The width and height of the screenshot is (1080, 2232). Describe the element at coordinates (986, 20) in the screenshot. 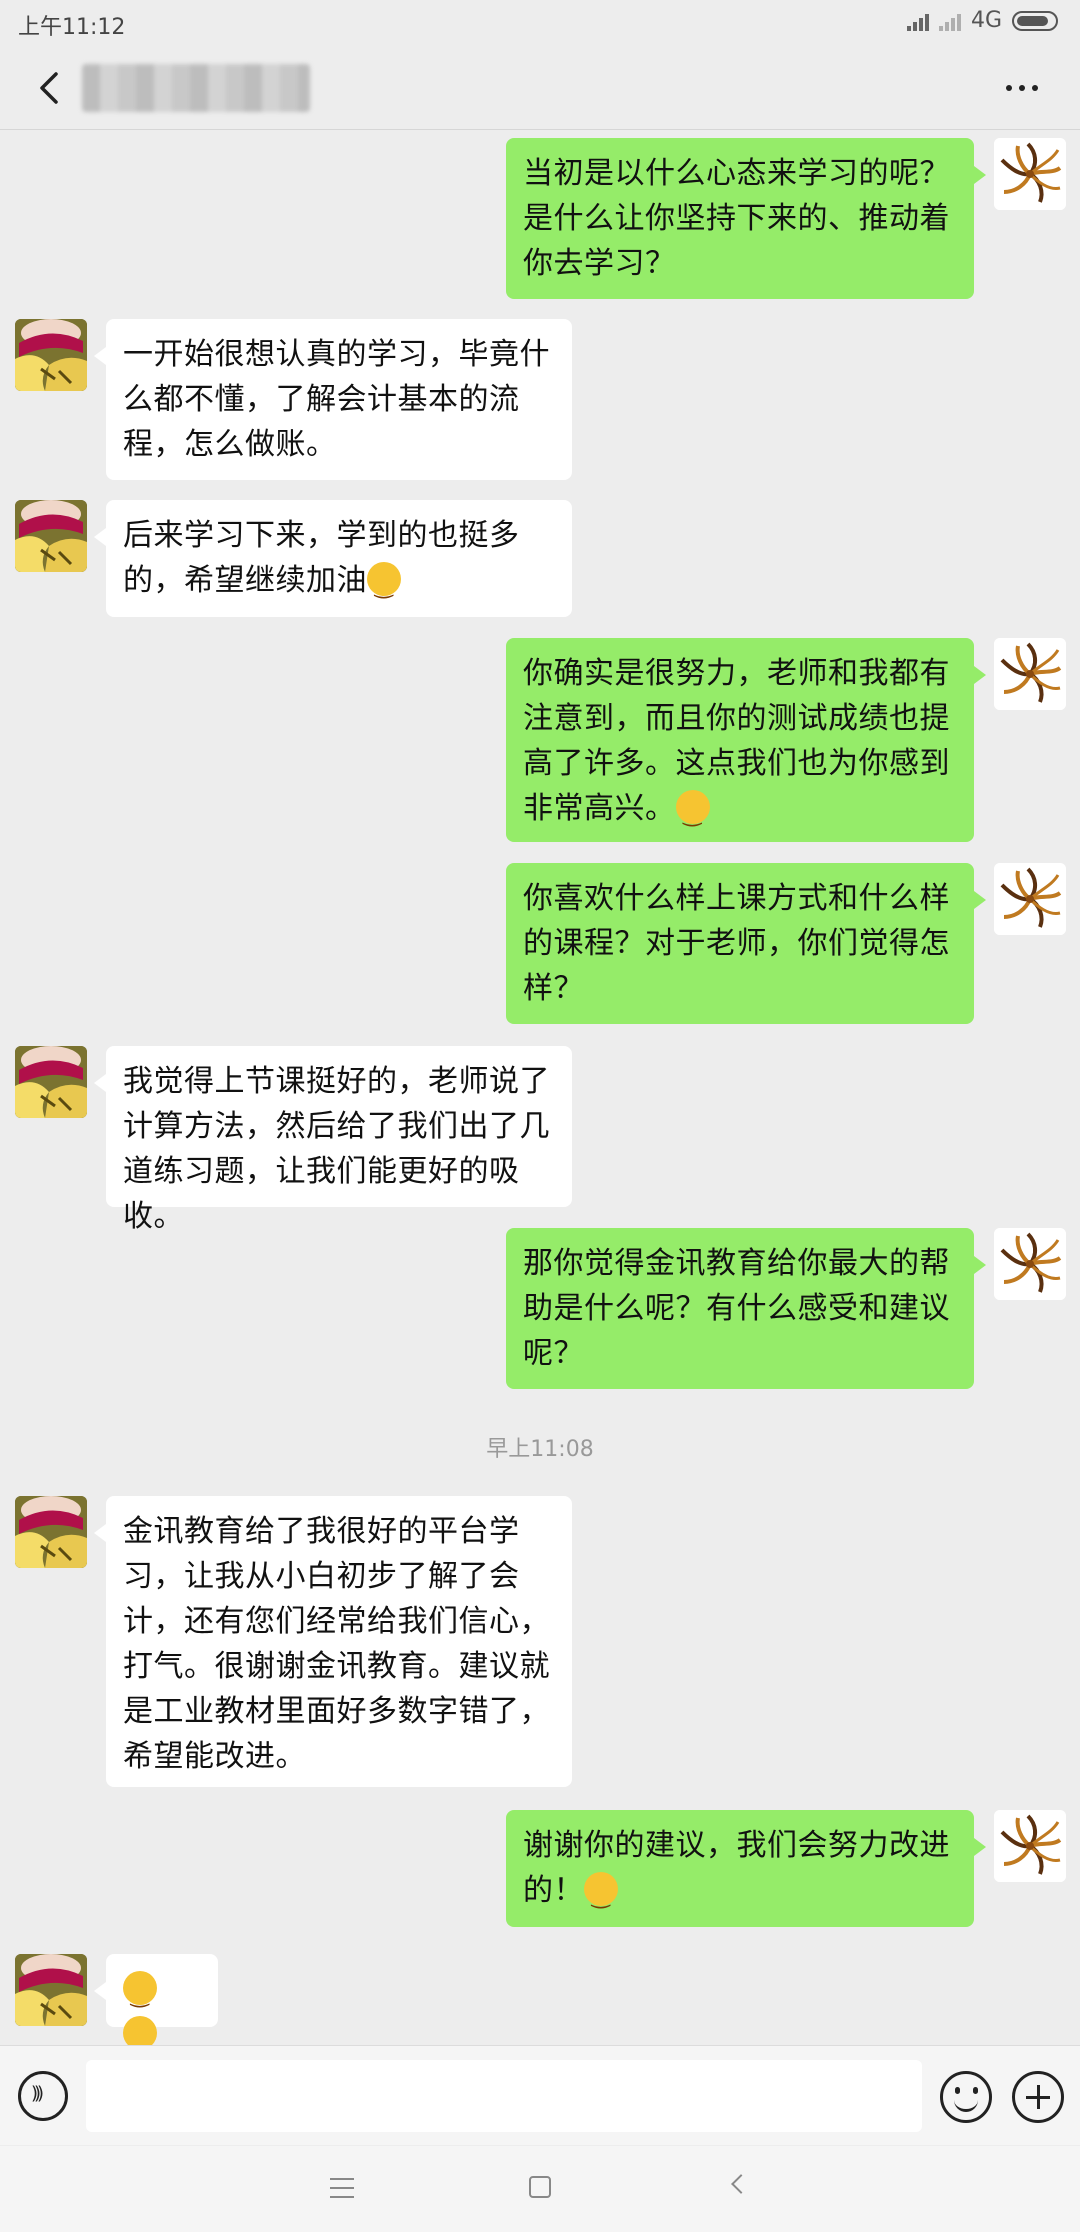

I see `network-type: 4G` at that location.